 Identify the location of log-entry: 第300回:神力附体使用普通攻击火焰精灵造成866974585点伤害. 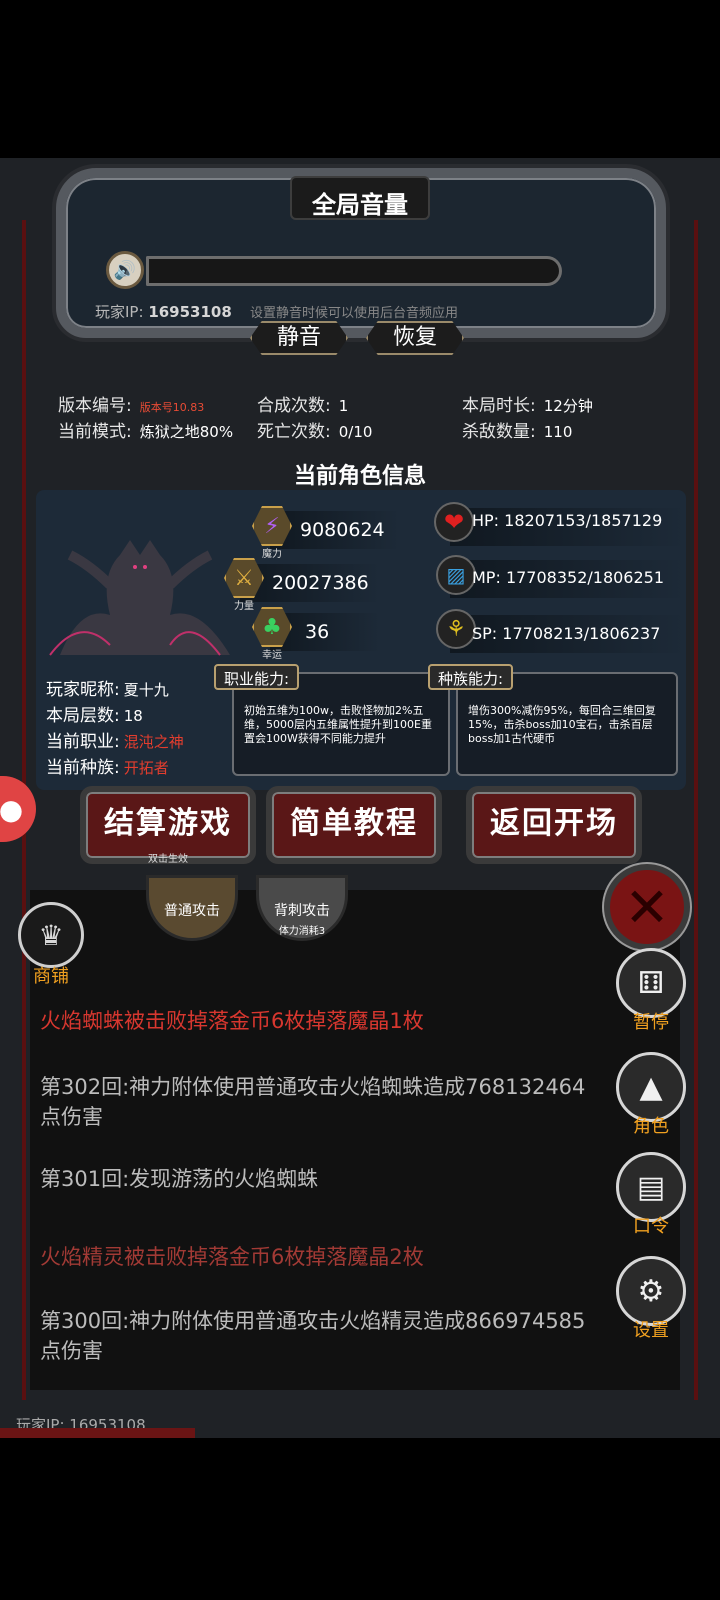
(313, 1336).